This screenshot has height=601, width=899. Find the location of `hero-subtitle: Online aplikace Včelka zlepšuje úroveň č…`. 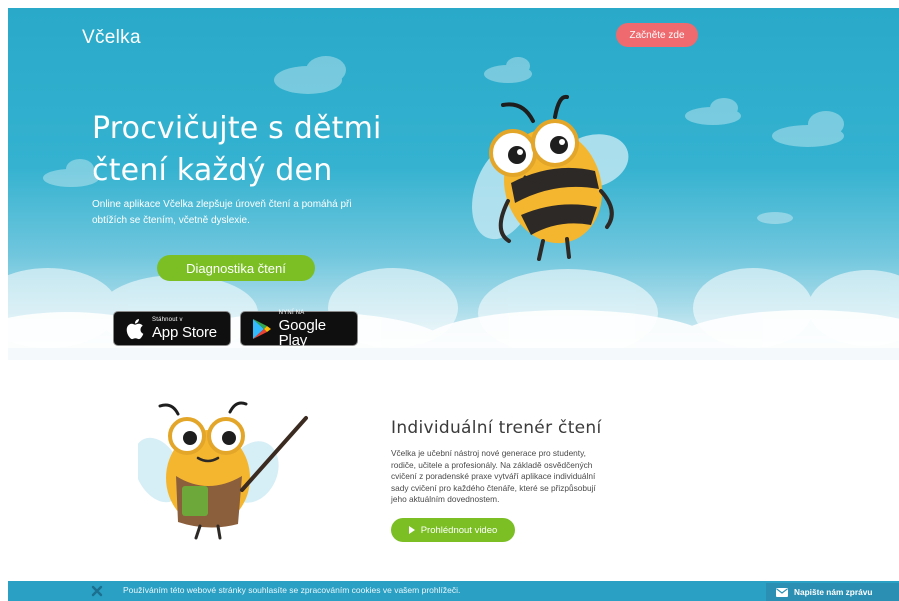

hero-subtitle: Online aplikace Včelka zlepšuje úroveň č… is located at coordinates (232, 213).